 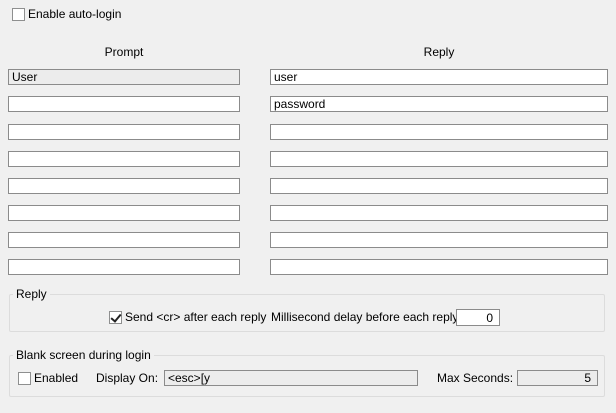 I want to click on enable-auto-login-checkbox, so click(x=18, y=14).